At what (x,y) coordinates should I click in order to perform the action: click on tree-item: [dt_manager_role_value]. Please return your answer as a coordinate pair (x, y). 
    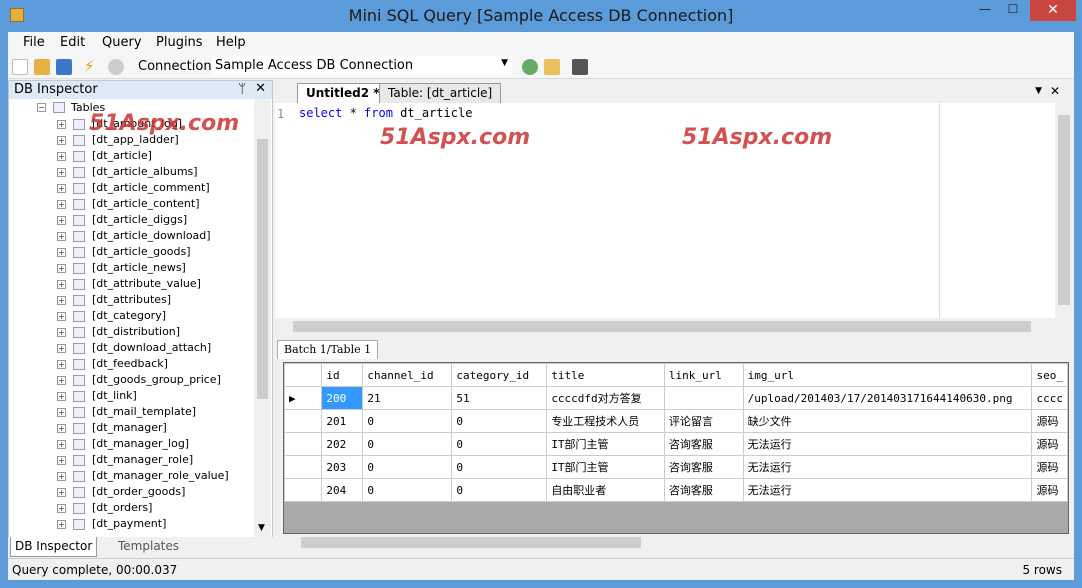
    Looking at the image, I should click on (160, 475).